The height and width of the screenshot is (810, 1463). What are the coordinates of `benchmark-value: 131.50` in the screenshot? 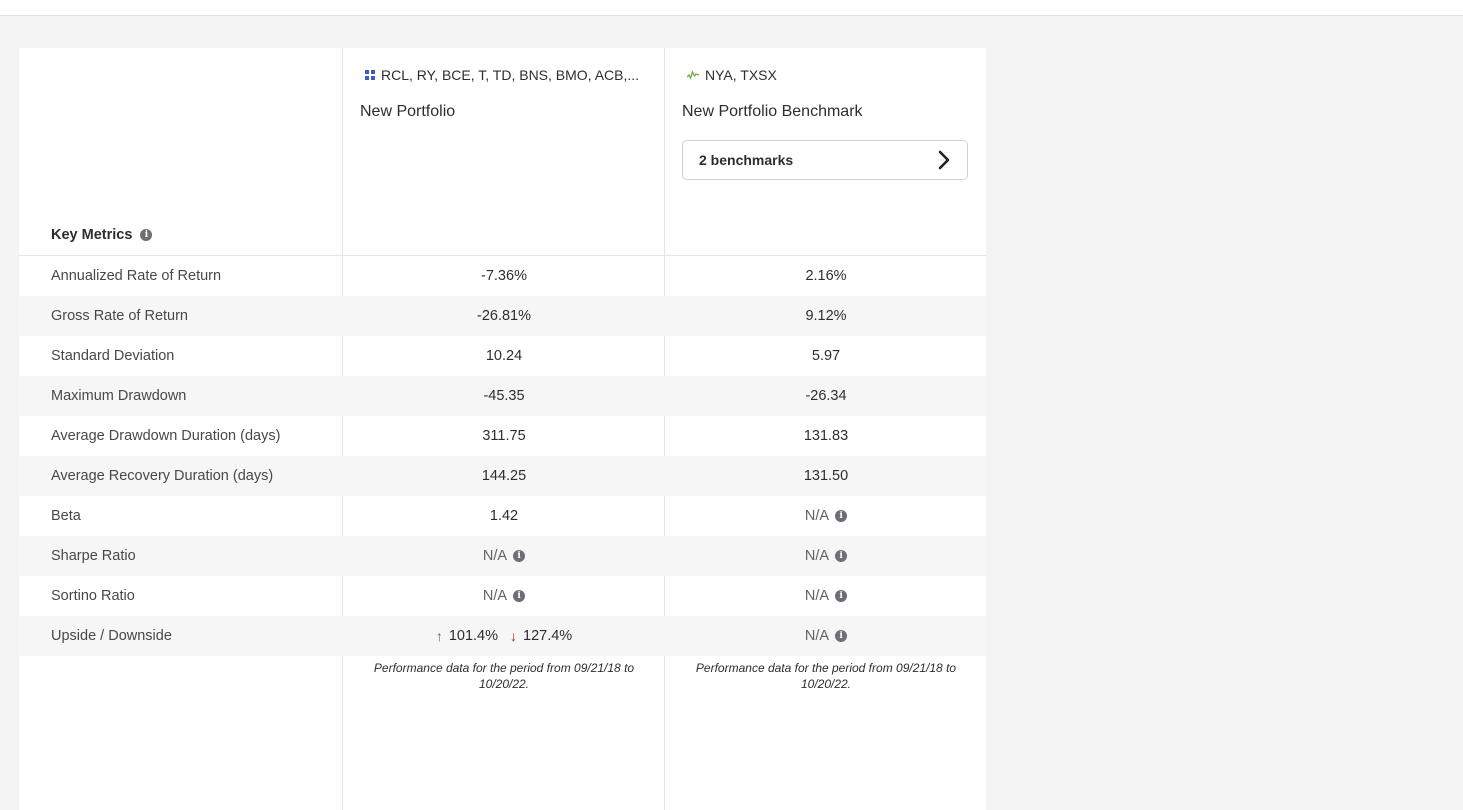 It's located at (826, 476).